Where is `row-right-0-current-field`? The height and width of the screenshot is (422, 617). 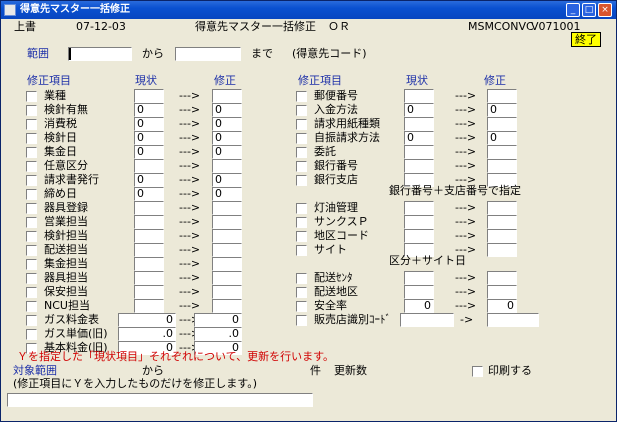
row-right-0-current-field is located at coordinates (419, 96).